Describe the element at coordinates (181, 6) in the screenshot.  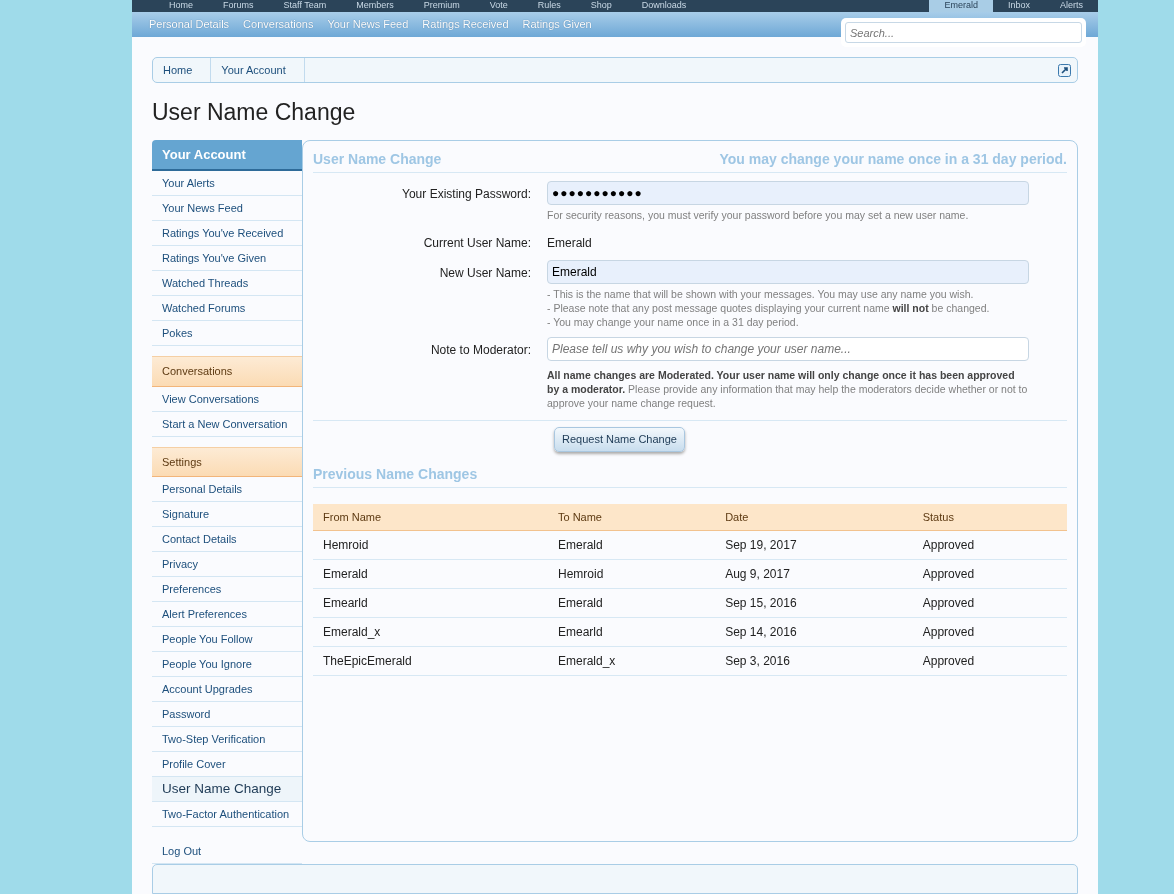
I see `nav-tab: Home` at that location.